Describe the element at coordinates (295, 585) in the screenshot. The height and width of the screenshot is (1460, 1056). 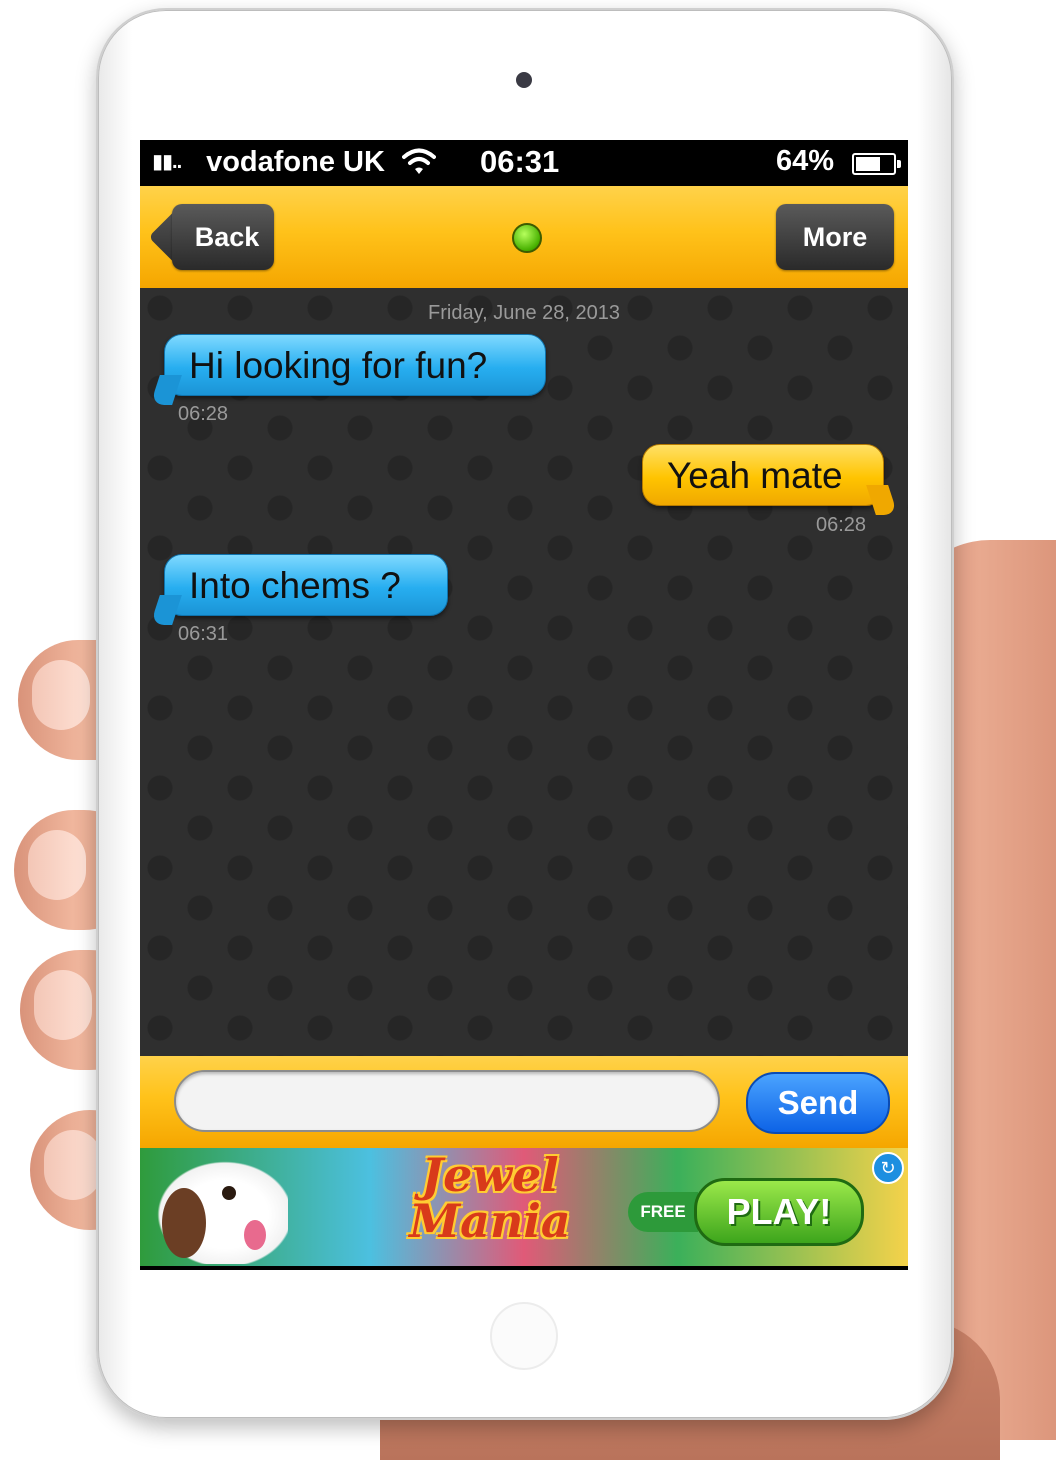
I see `message-text: Into chems ?` at that location.